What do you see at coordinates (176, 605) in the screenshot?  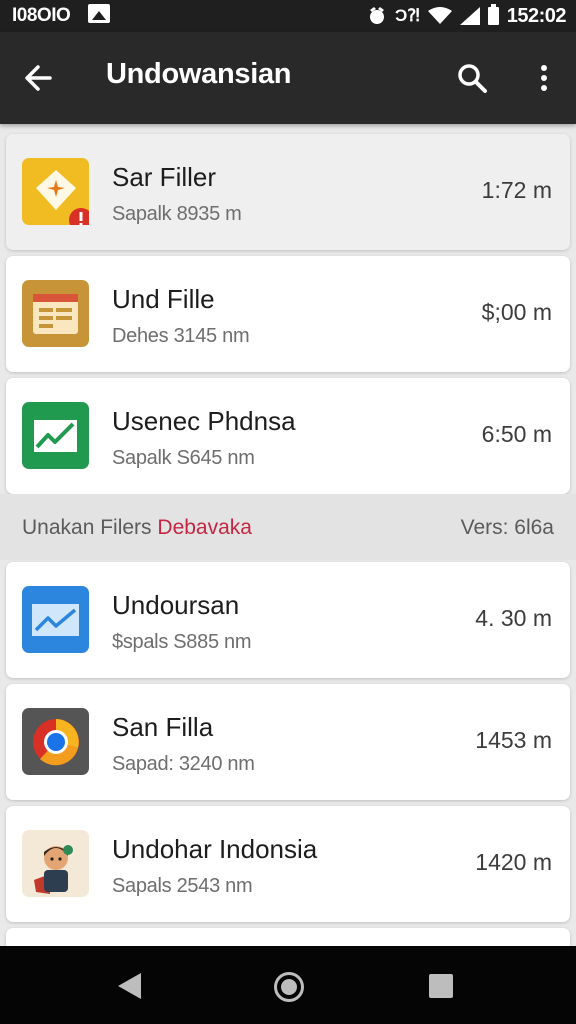 I see `item-title: Undoursan` at bounding box center [176, 605].